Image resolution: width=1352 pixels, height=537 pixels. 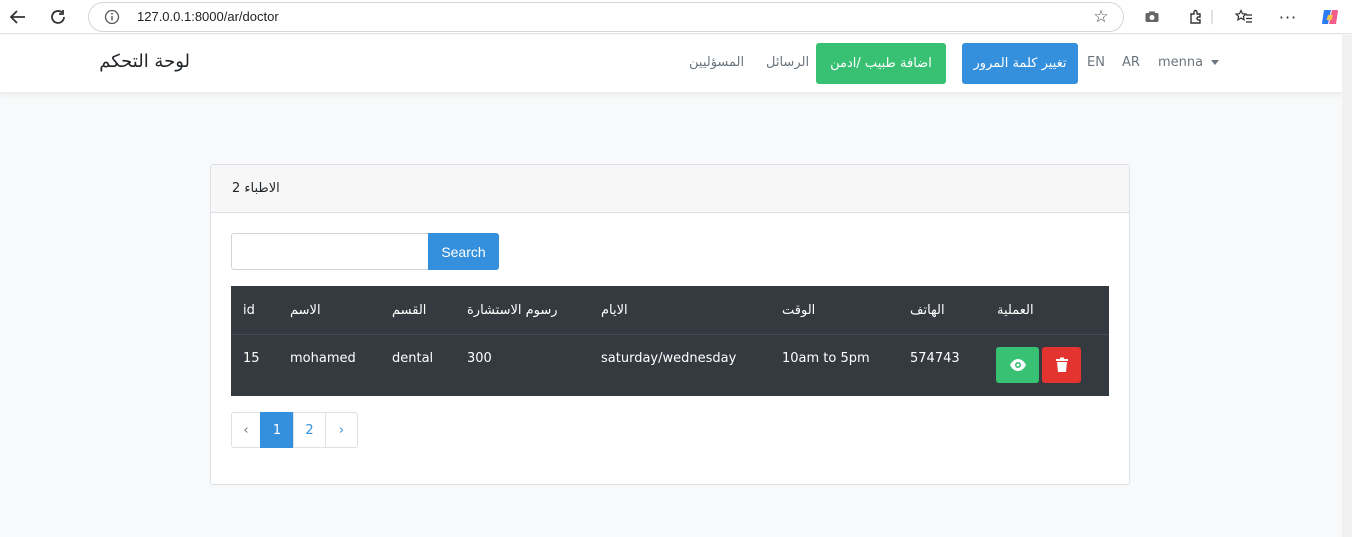 I want to click on cell-id: 15, so click(x=251, y=358).